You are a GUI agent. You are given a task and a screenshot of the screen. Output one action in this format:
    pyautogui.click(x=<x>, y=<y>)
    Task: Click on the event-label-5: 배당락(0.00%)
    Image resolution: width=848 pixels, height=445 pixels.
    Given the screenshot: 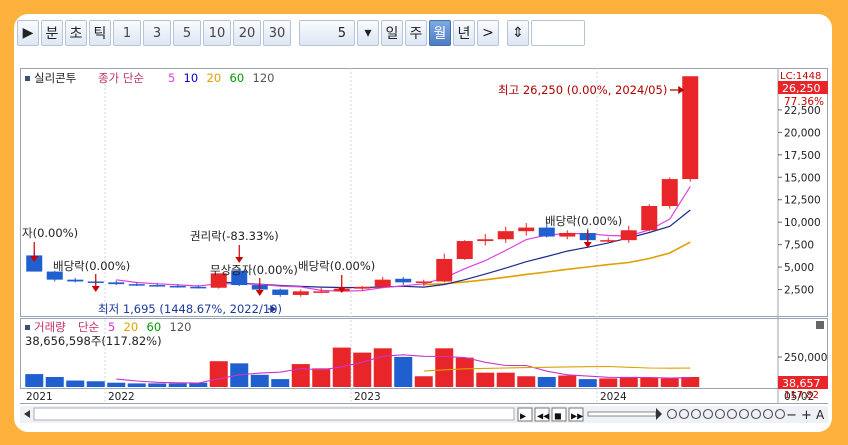 What is the action you would take?
    pyautogui.click(x=583, y=221)
    